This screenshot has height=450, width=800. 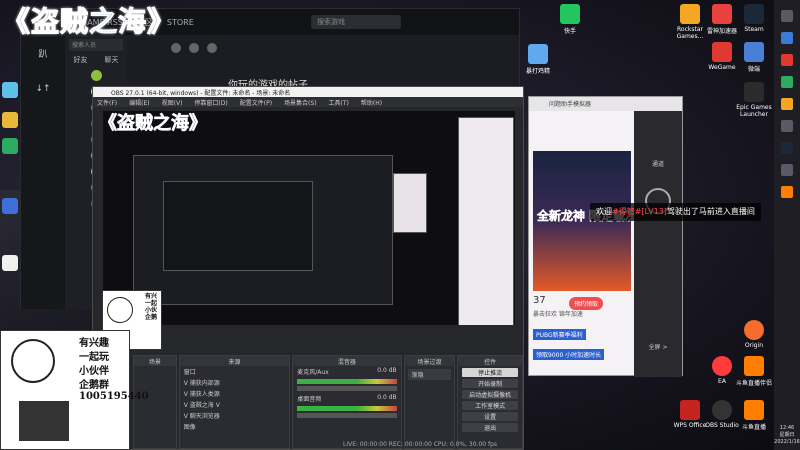 I want to click on menu-tools: 工具(T), so click(x=339, y=102).